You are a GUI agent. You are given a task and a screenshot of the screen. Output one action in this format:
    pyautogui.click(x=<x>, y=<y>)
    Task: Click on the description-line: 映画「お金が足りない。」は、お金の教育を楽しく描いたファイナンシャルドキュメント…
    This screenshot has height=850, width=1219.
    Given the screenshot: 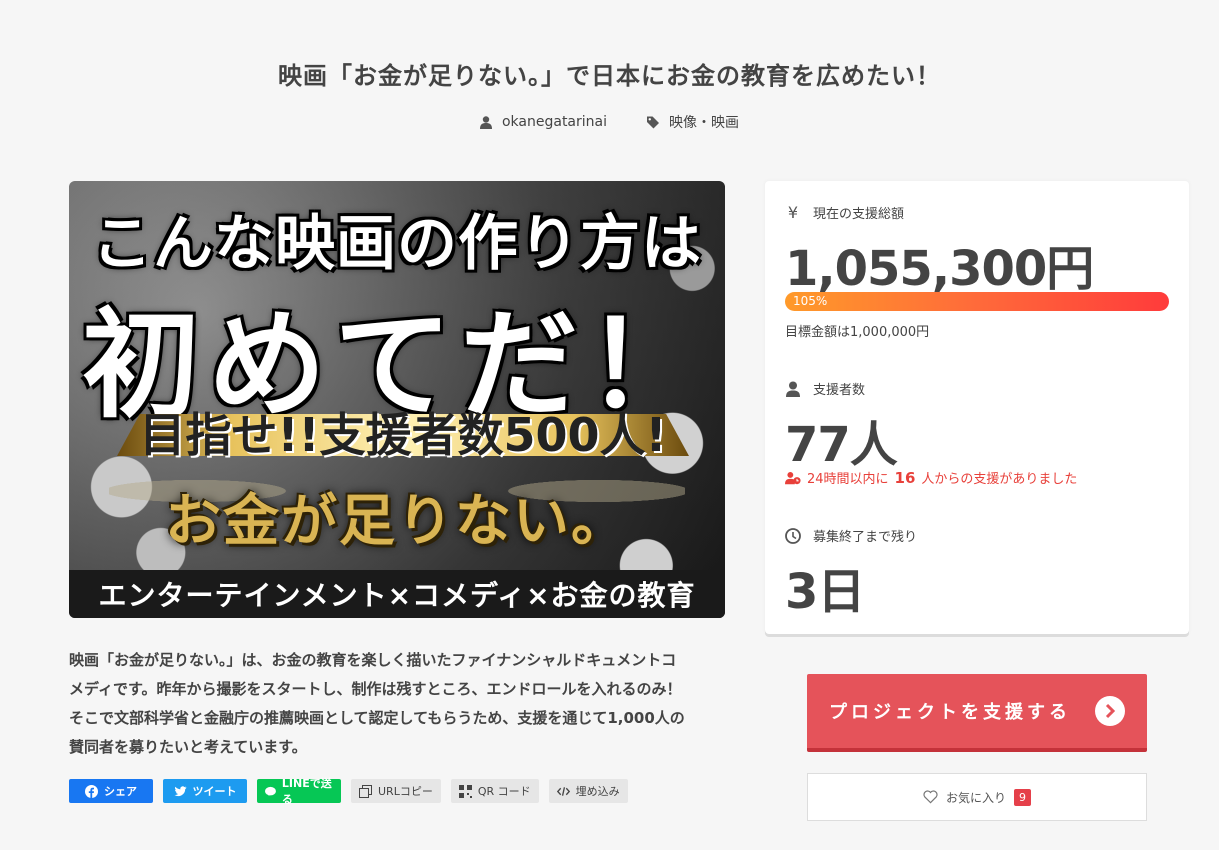 What is the action you would take?
    pyautogui.click(x=373, y=660)
    